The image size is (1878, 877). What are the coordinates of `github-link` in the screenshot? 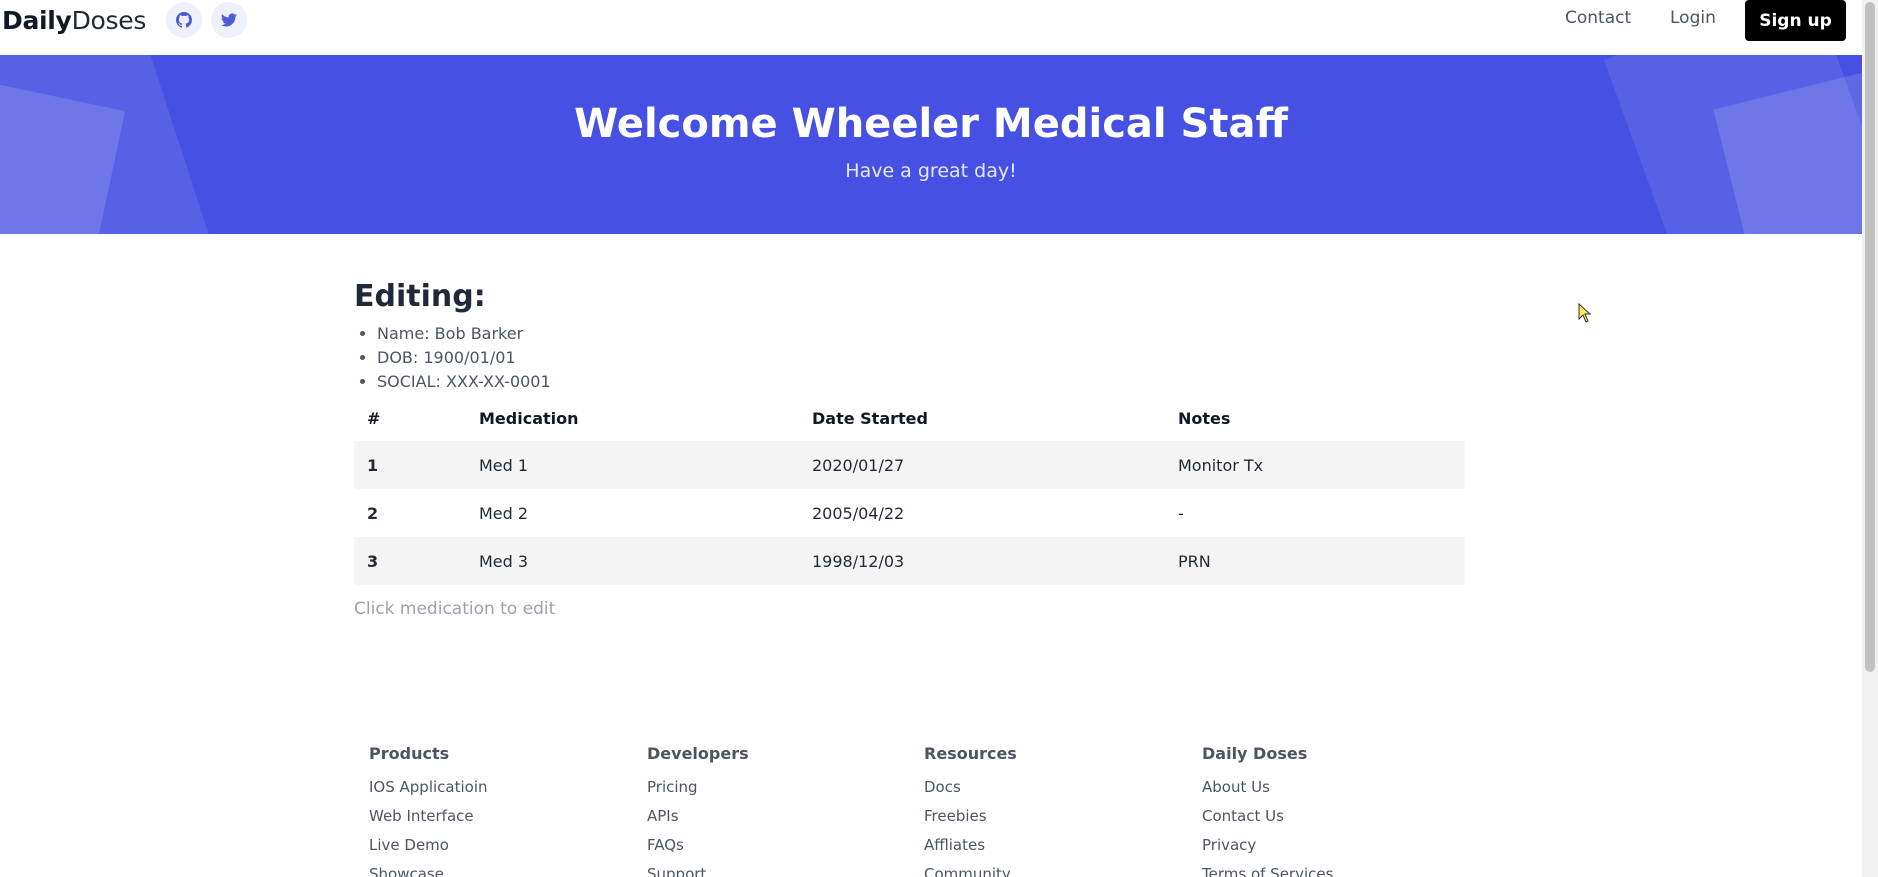 It's located at (184, 20).